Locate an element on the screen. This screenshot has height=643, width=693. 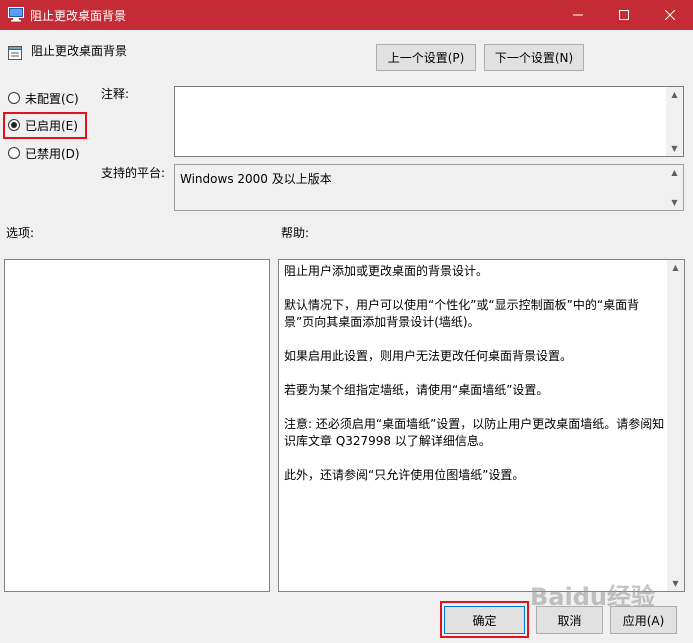
close-button is located at coordinates (670, 15).